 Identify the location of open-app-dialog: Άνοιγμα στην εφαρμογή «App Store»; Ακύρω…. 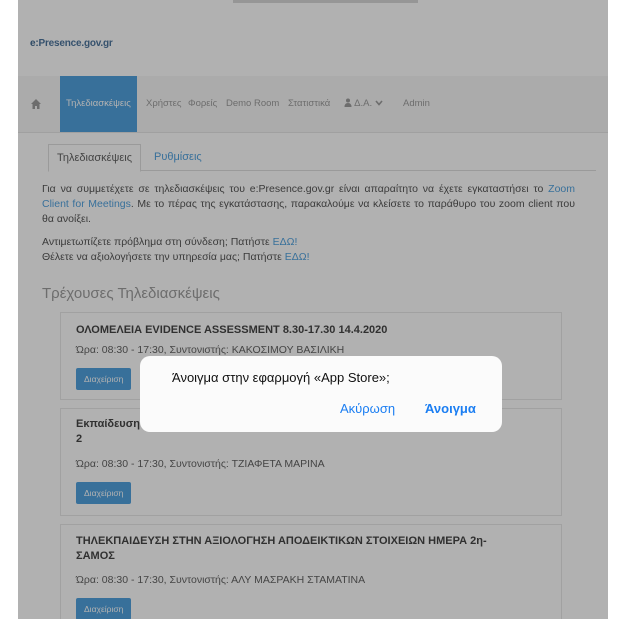
(321, 394).